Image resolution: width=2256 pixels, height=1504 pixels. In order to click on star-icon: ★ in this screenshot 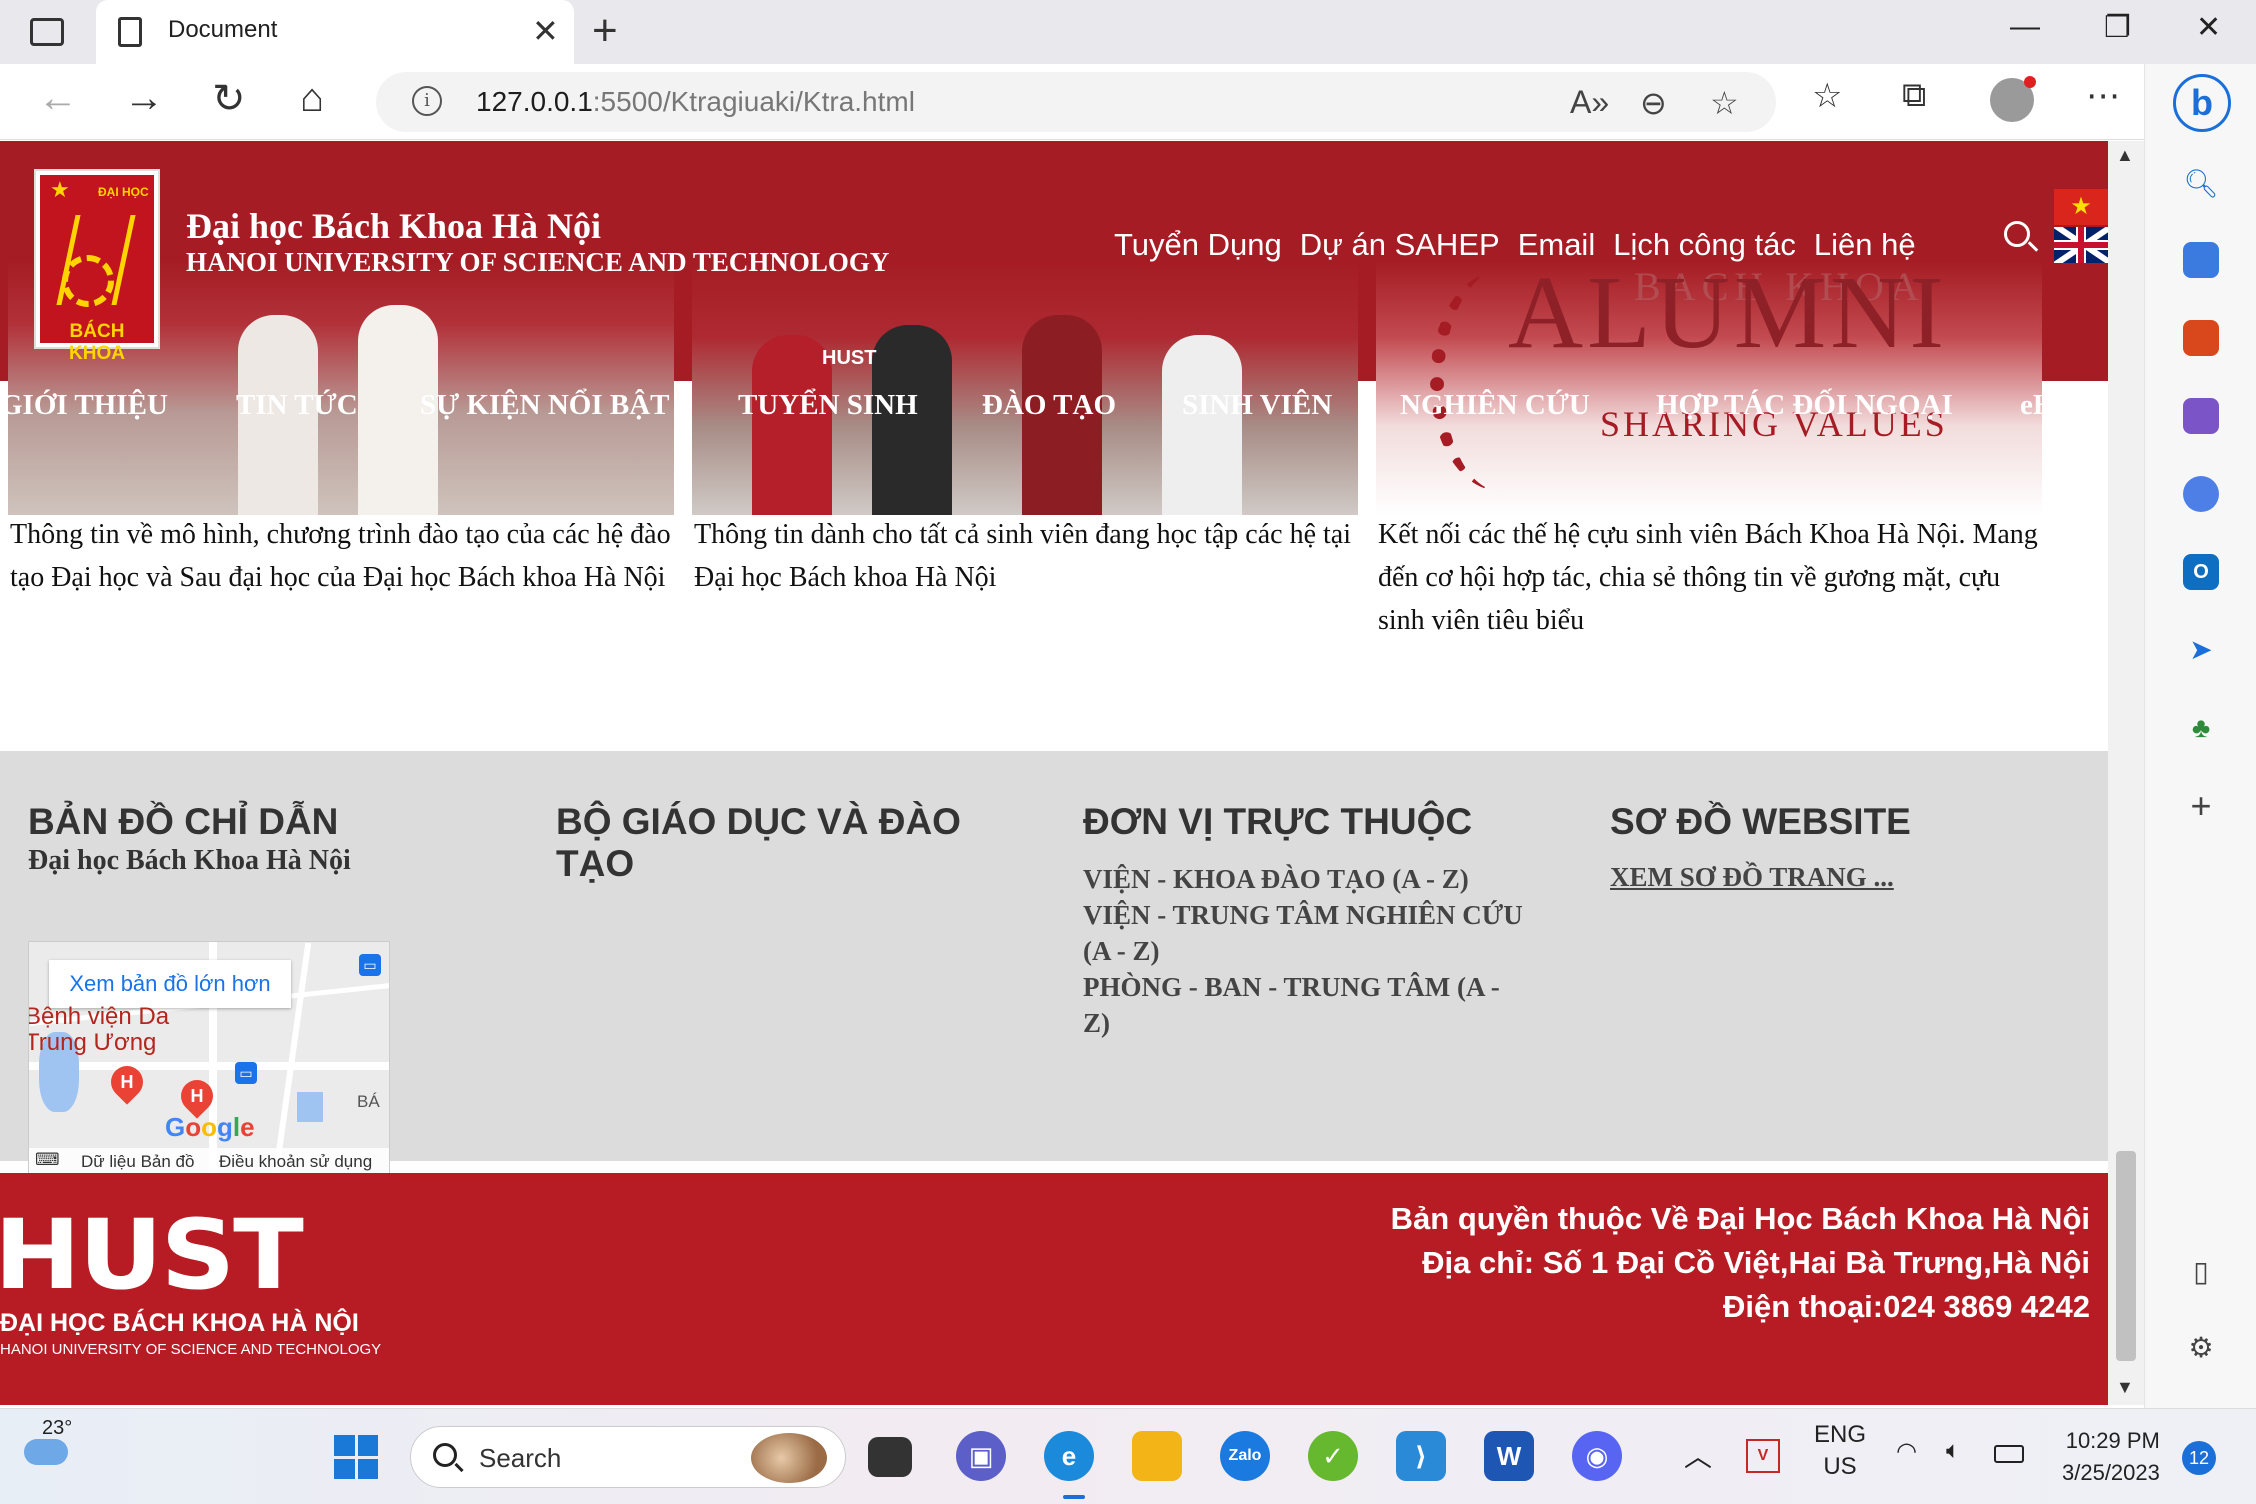, I will do `click(60, 189)`.